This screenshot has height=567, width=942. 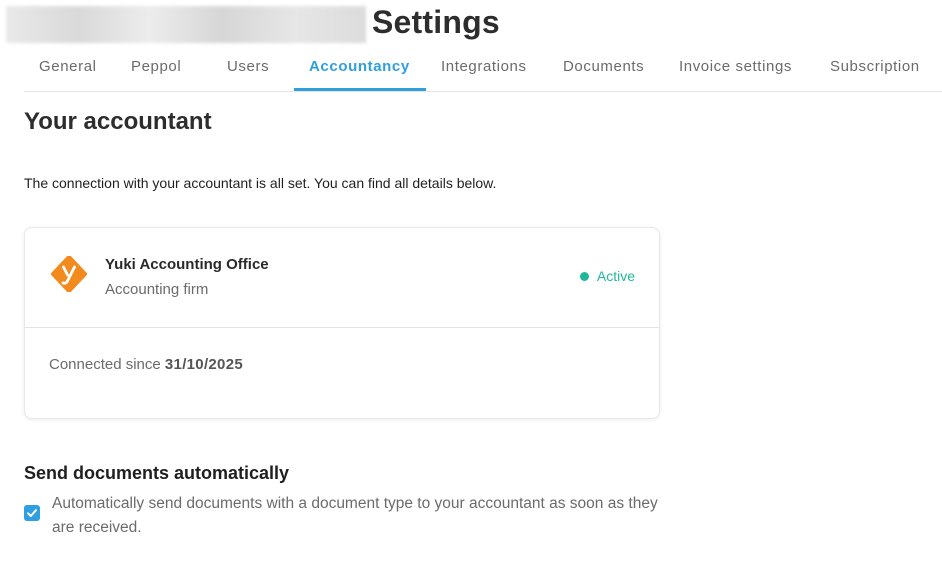 What do you see at coordinates (735, 70) in the screenshot?
I see `tab-invoice-settings: Invoice settings` at bounding box center [735, 70].